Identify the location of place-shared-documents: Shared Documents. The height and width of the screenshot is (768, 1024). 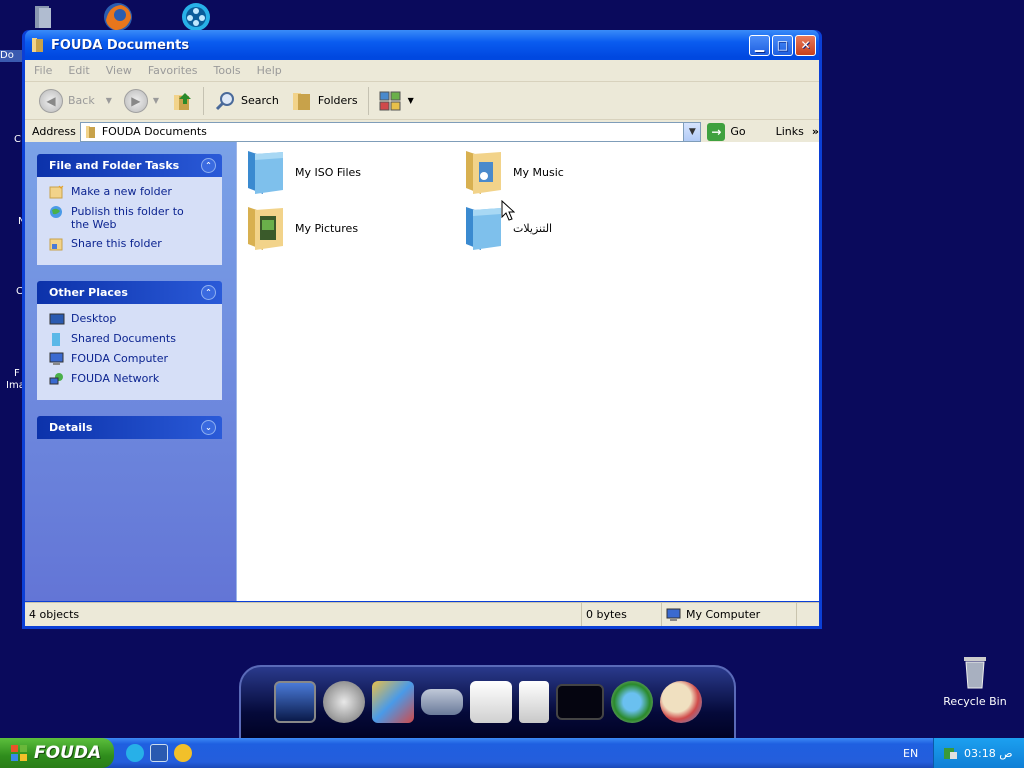
(130, 339).